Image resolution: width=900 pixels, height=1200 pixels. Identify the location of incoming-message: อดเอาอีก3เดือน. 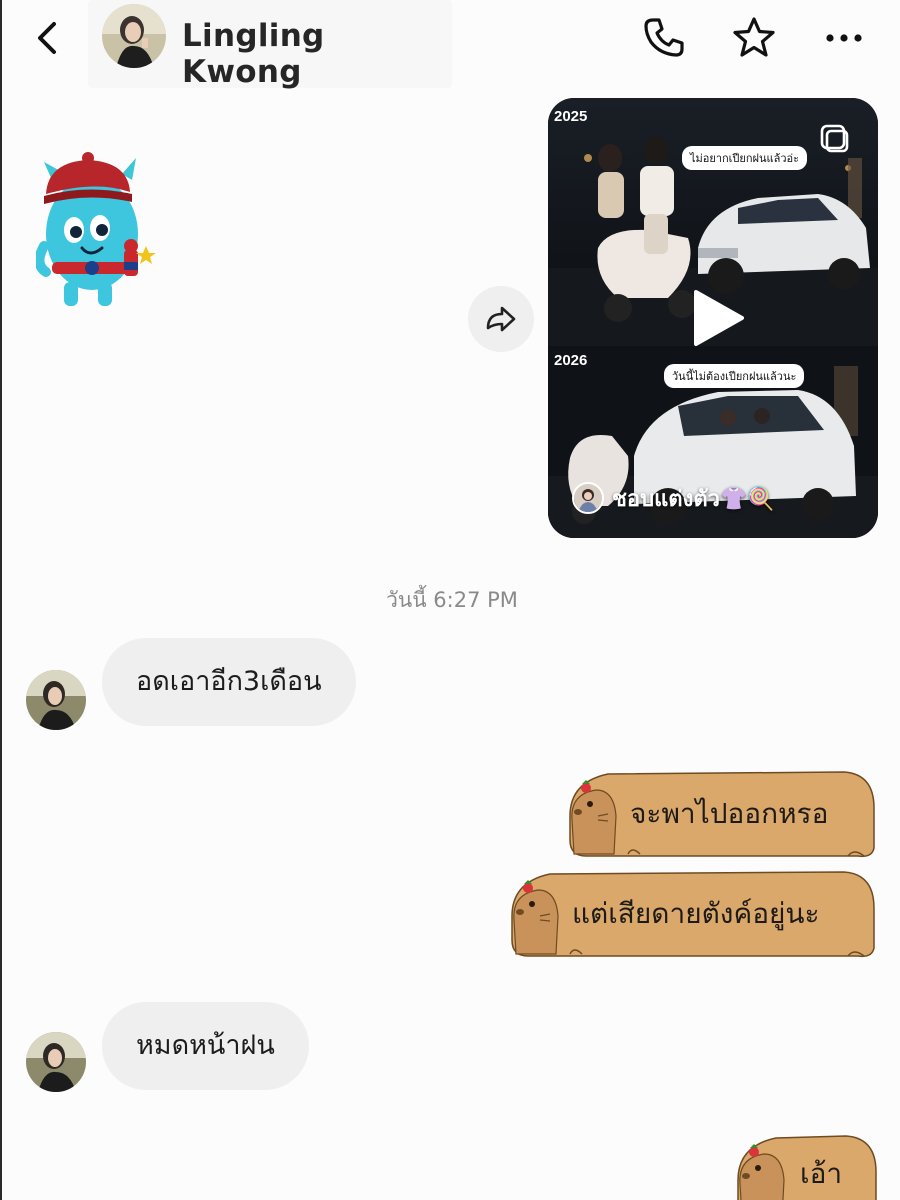
(229, 682).